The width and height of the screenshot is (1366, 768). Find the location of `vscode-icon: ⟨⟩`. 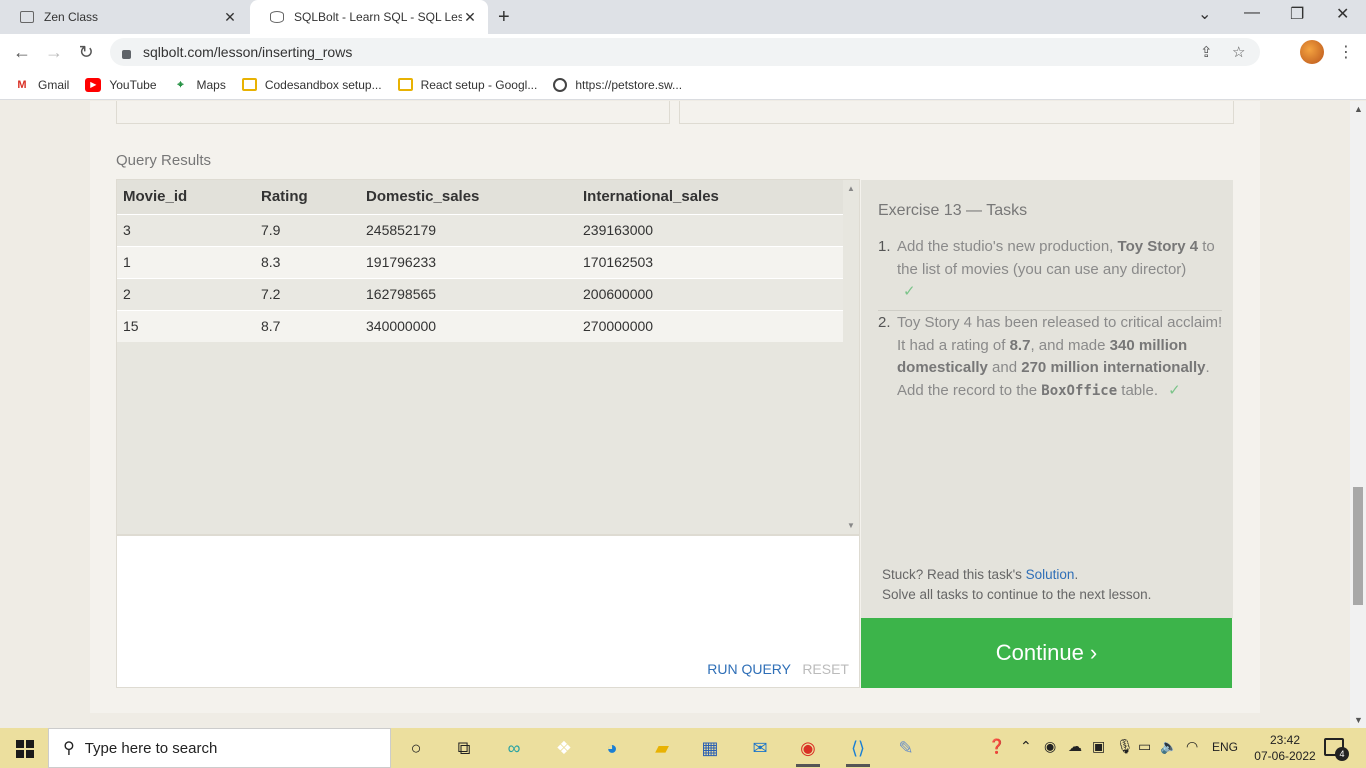

vscode-icon: ⟨⟩ is located at coordinates (858, 751).